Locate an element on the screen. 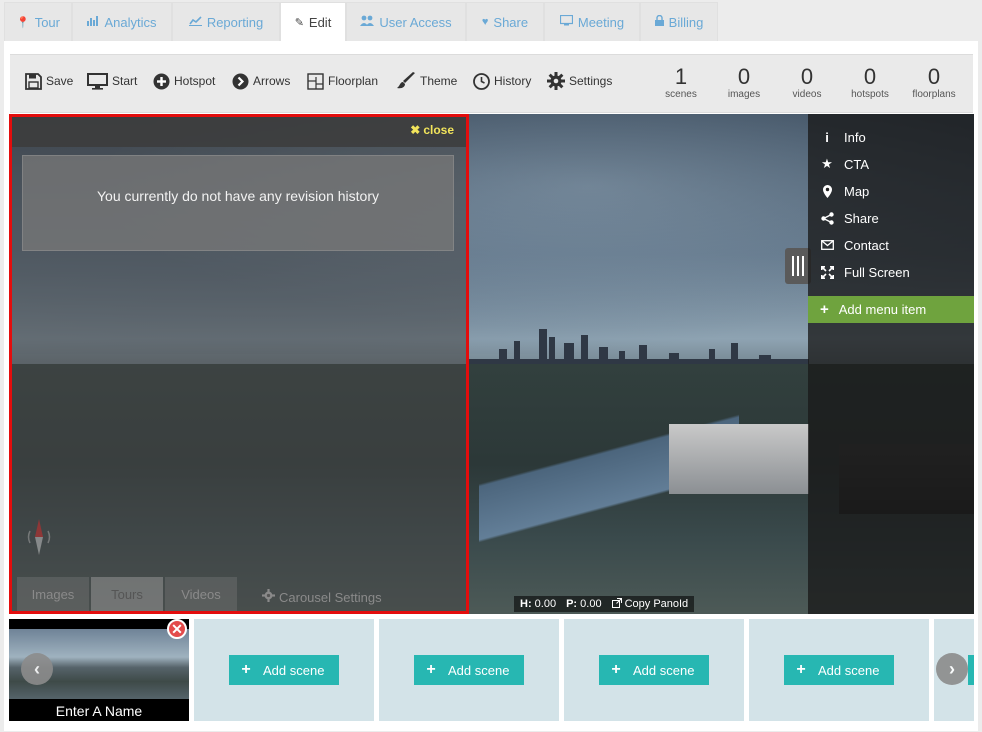 The height and width of the screenshot is (732, 982). carousel-settings-button: Carousel Settings is located at coordinates (322, 597).